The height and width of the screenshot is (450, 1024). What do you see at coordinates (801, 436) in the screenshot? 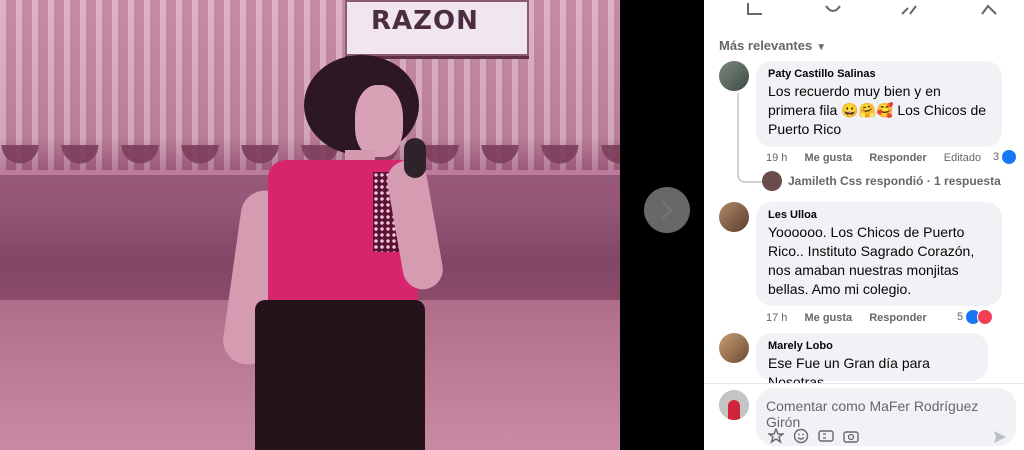
I see `emoji-icon` at bounding box center [801, 436].